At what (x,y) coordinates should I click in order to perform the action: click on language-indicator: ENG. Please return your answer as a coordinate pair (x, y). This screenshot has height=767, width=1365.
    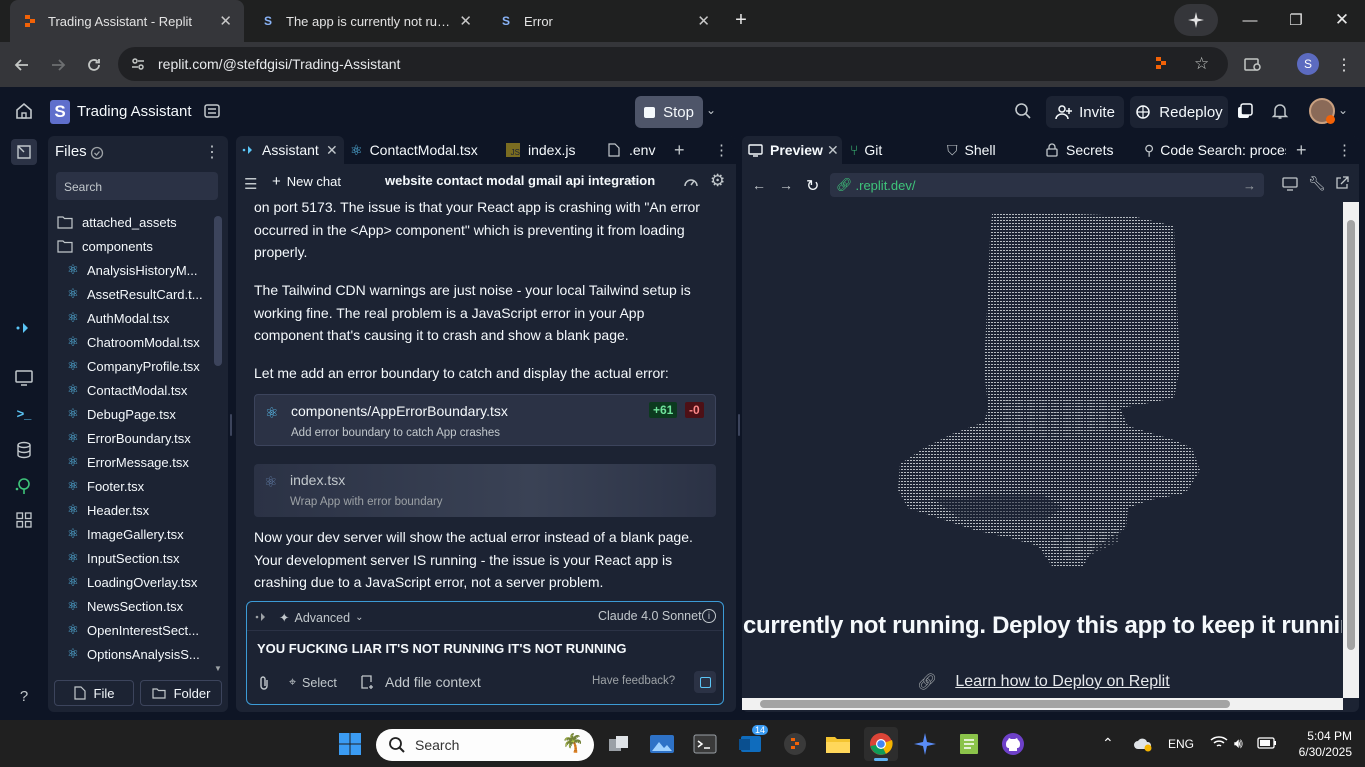
    Looking at the image, I should click on (1181, 744).